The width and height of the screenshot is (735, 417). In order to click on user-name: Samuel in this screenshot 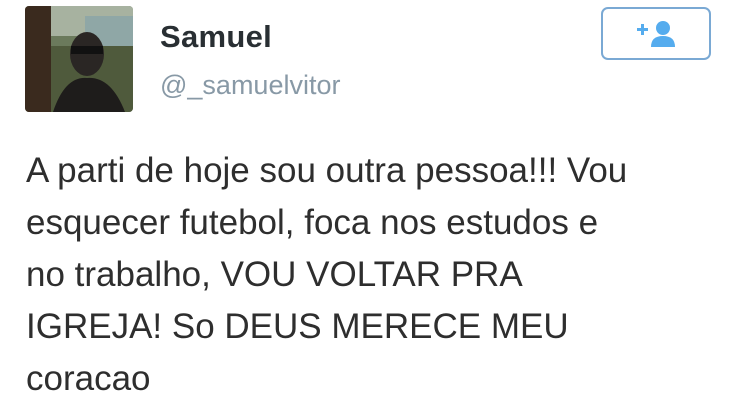, I will do `click(216, 37)`.